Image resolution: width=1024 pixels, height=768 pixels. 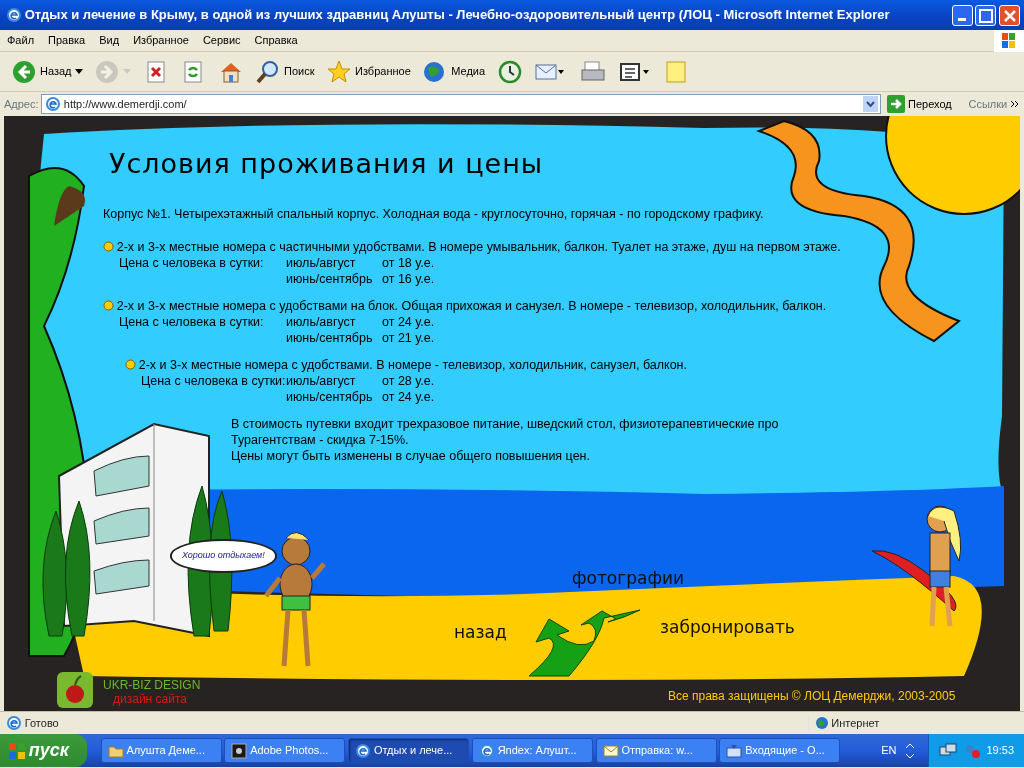 What do you see at coordinates (408, 337) in the screenshot?
I see `room-price: от 21 у.е.` at bounding box center [408, 337].